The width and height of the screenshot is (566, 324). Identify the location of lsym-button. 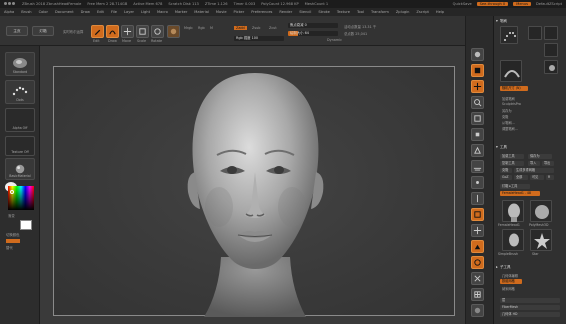
(477, 198).